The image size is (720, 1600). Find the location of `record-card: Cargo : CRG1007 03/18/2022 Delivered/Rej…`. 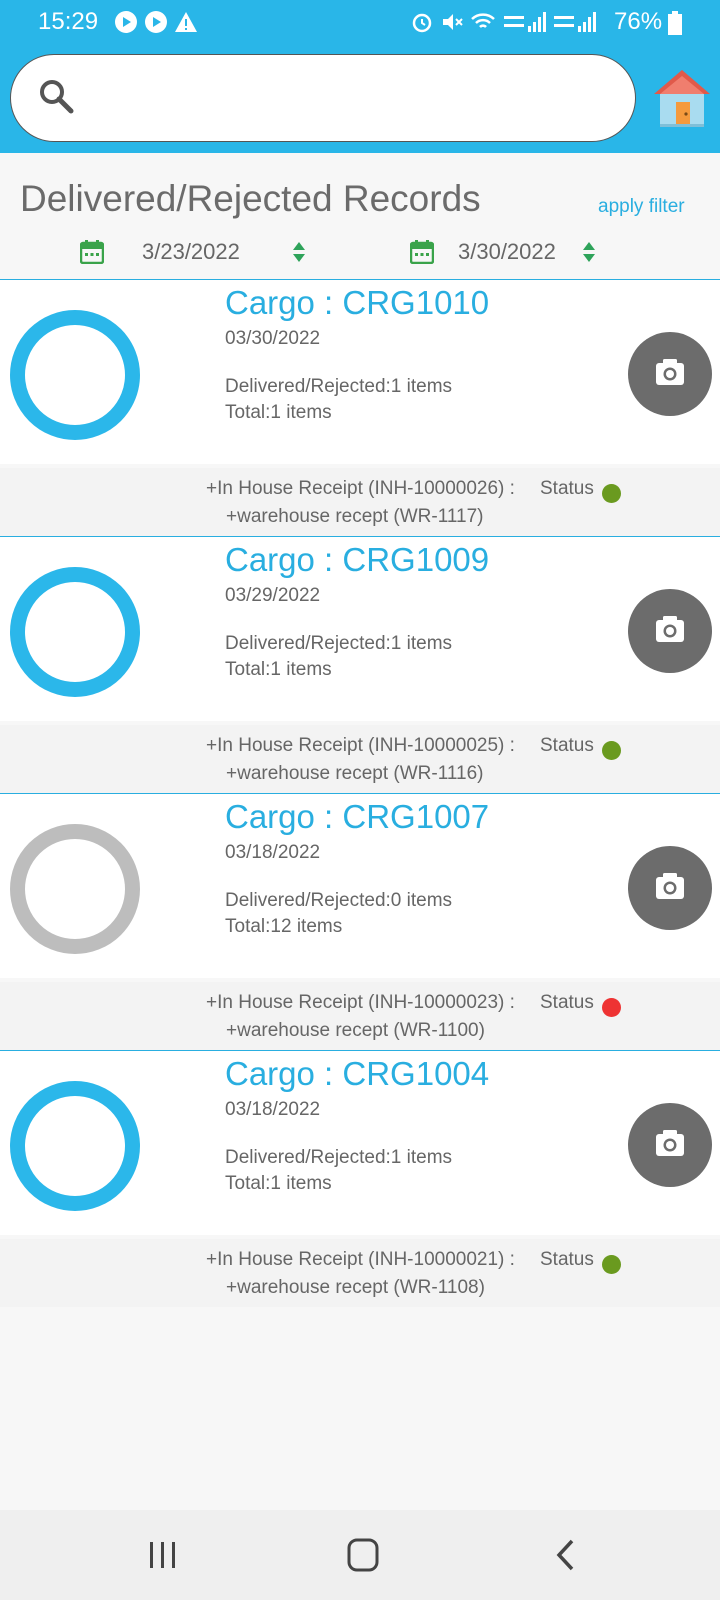

record-card: Cargo : CRG1007 03/18/2022 Delivered/Rej… is located at coordinates (360, 886).